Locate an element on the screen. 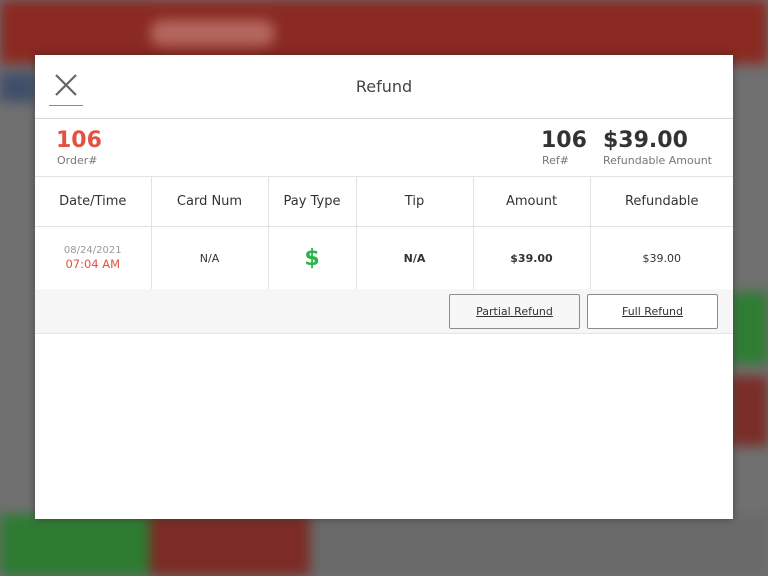  refund-actions: Partial Refund Full Refund is located at coordinates (384, 311).